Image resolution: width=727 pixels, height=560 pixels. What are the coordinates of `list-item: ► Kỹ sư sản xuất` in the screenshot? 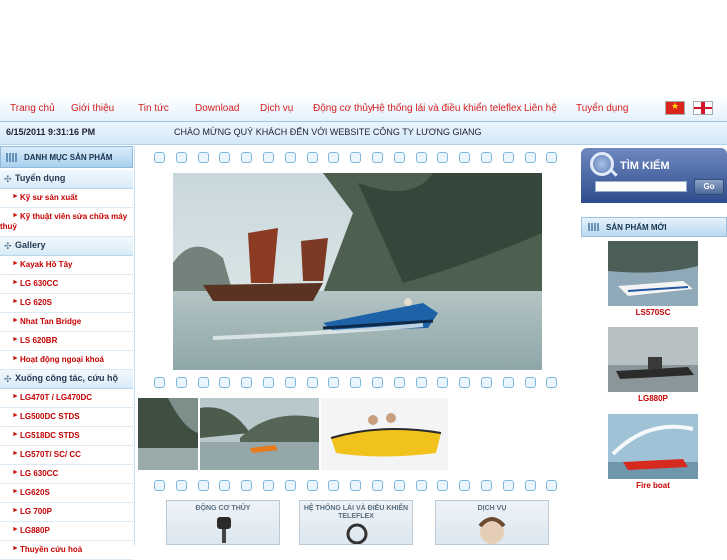 It's located at (66, 198).